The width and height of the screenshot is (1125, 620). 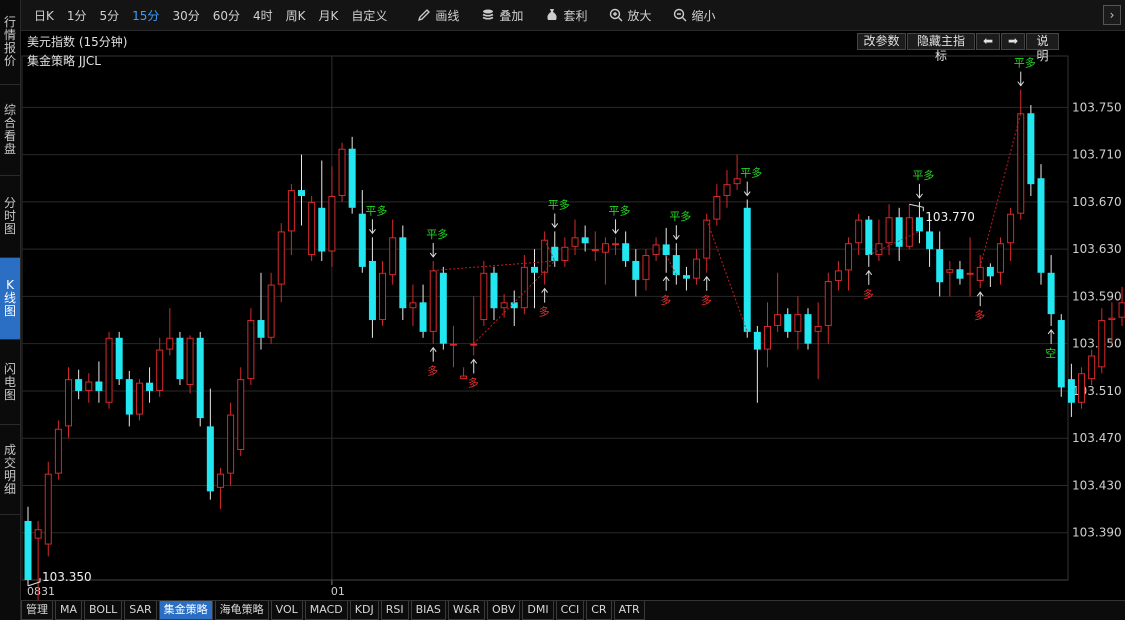 What do you see at coordinates (69, 610) in the screenshot?
I see `indicator-tab-ma: MA` at bounding box center [69, 610].